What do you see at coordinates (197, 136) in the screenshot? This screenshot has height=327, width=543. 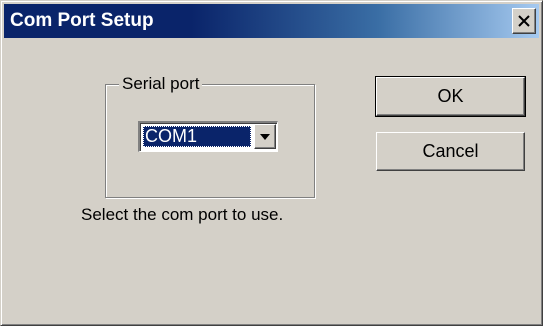 I see `serial-port-value: COM1` at bounding box center [197, 136].